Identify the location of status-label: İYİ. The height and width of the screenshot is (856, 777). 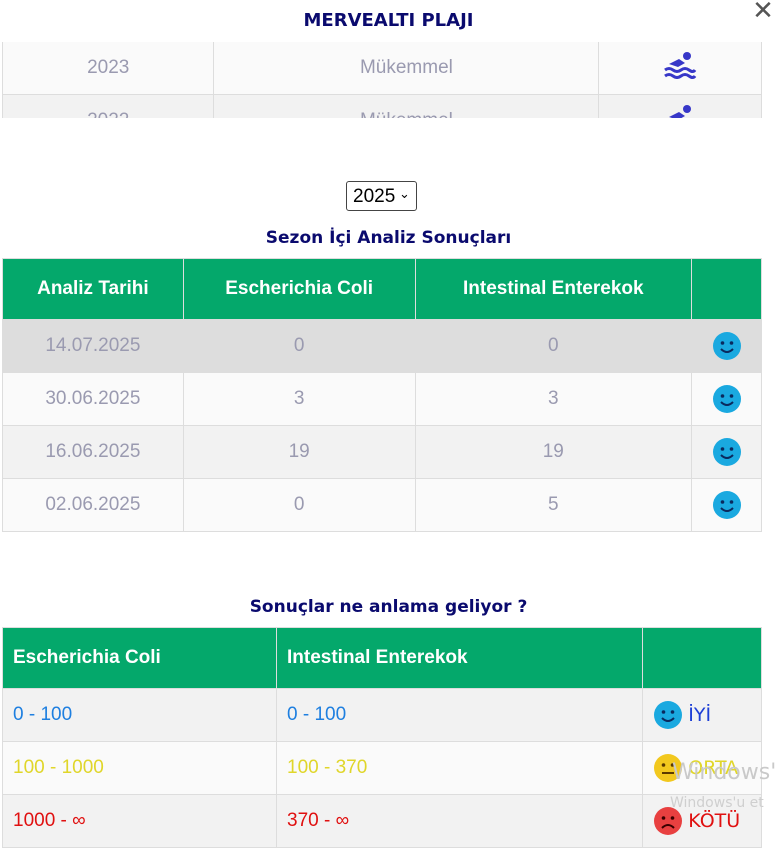
(700, 715).